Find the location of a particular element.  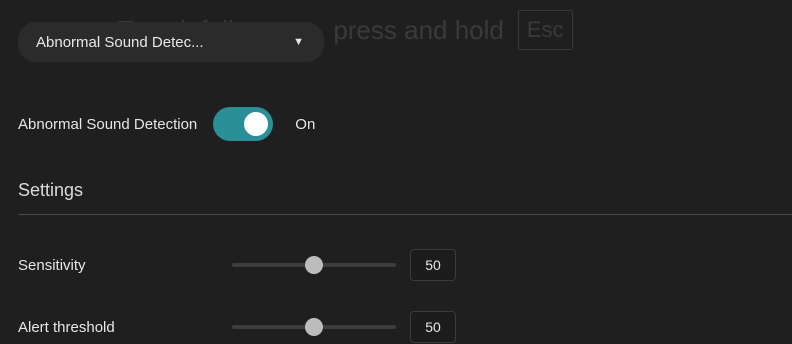

alert-threshold-value-field: 50 is located at coordinates (433, 327).